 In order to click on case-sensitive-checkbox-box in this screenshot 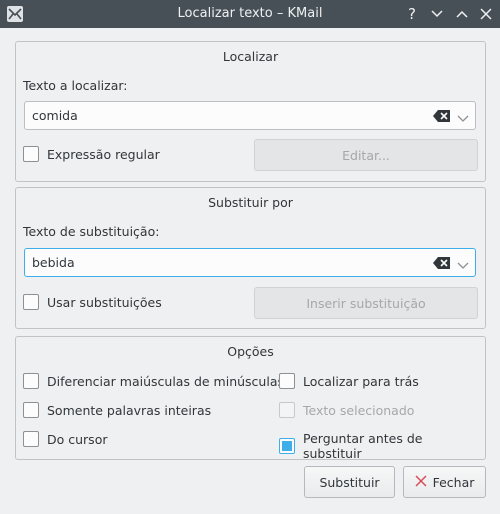, I will do `click(31, 381)`.